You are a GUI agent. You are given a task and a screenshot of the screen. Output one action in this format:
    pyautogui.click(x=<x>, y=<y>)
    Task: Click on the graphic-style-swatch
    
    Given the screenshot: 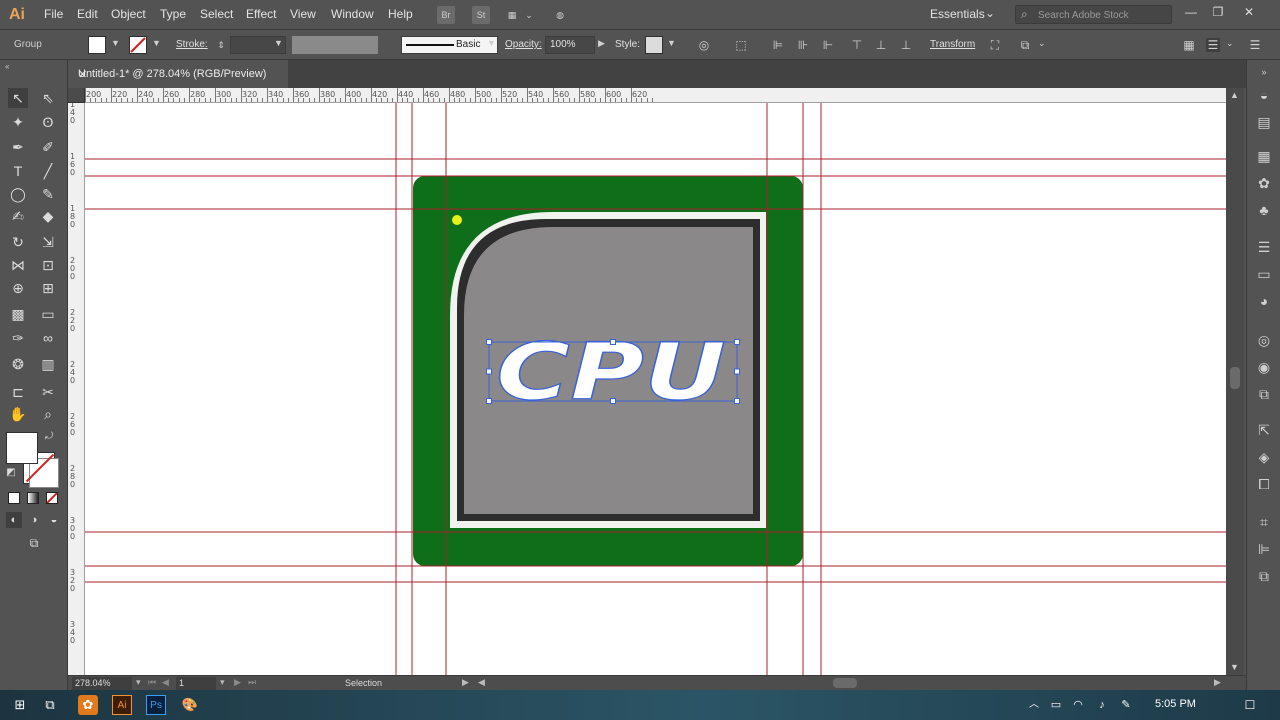 What is the action you would take?
    pyautogui.click(x=654, y=45)
    